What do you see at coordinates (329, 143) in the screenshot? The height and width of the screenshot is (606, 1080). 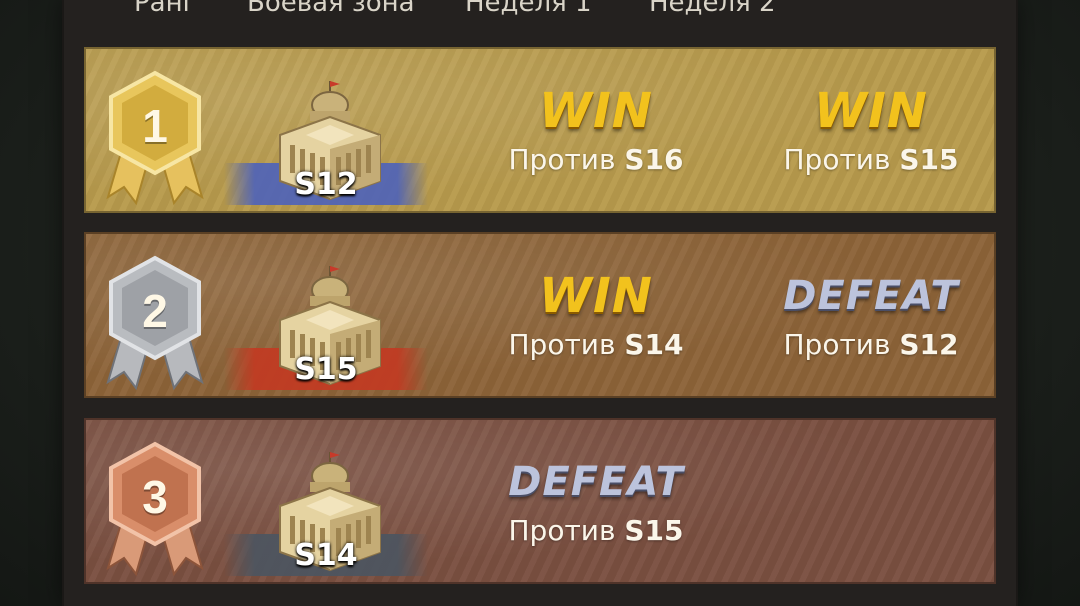 I see `server-badge: S12` at bounding box center [329, 143].